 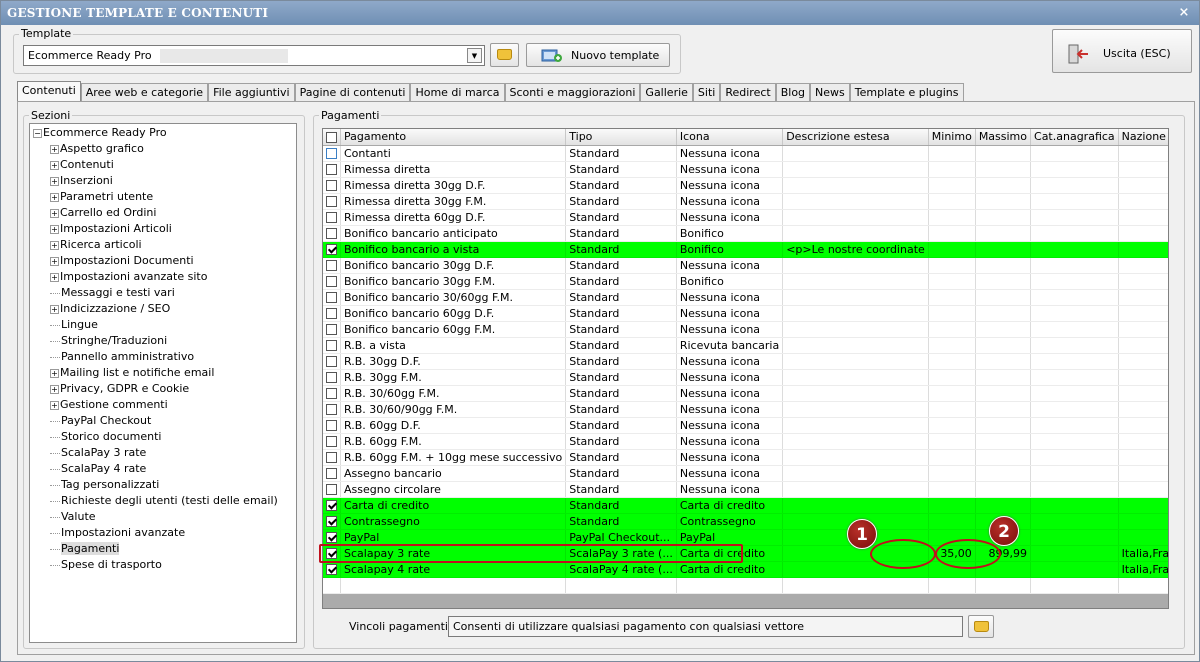 What do you see at coordinates (453, 489) in the screenshot?
I see `table-cell: Assegno circolare` at bounding box center [453, 489].